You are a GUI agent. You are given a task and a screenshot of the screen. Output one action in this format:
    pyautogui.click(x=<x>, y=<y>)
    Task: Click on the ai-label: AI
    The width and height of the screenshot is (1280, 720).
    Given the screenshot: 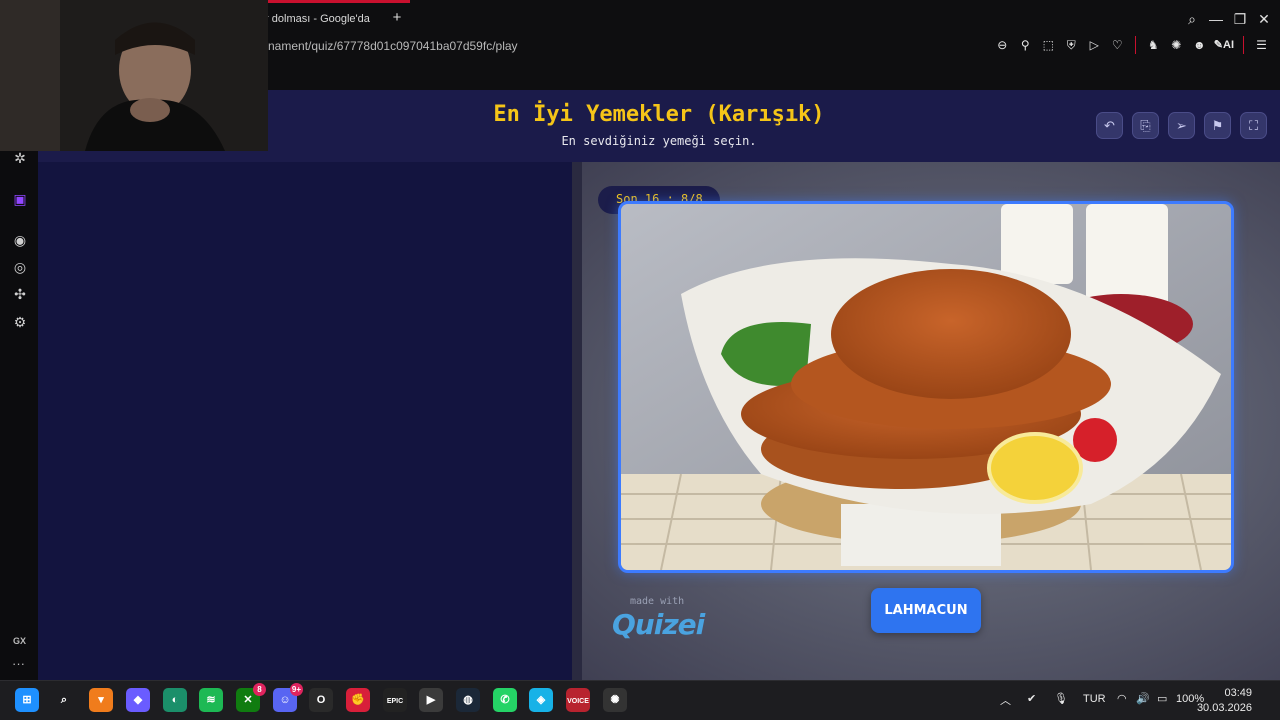 What is the action you would take?
    pyautogui.click(x=1228, y=44)
    